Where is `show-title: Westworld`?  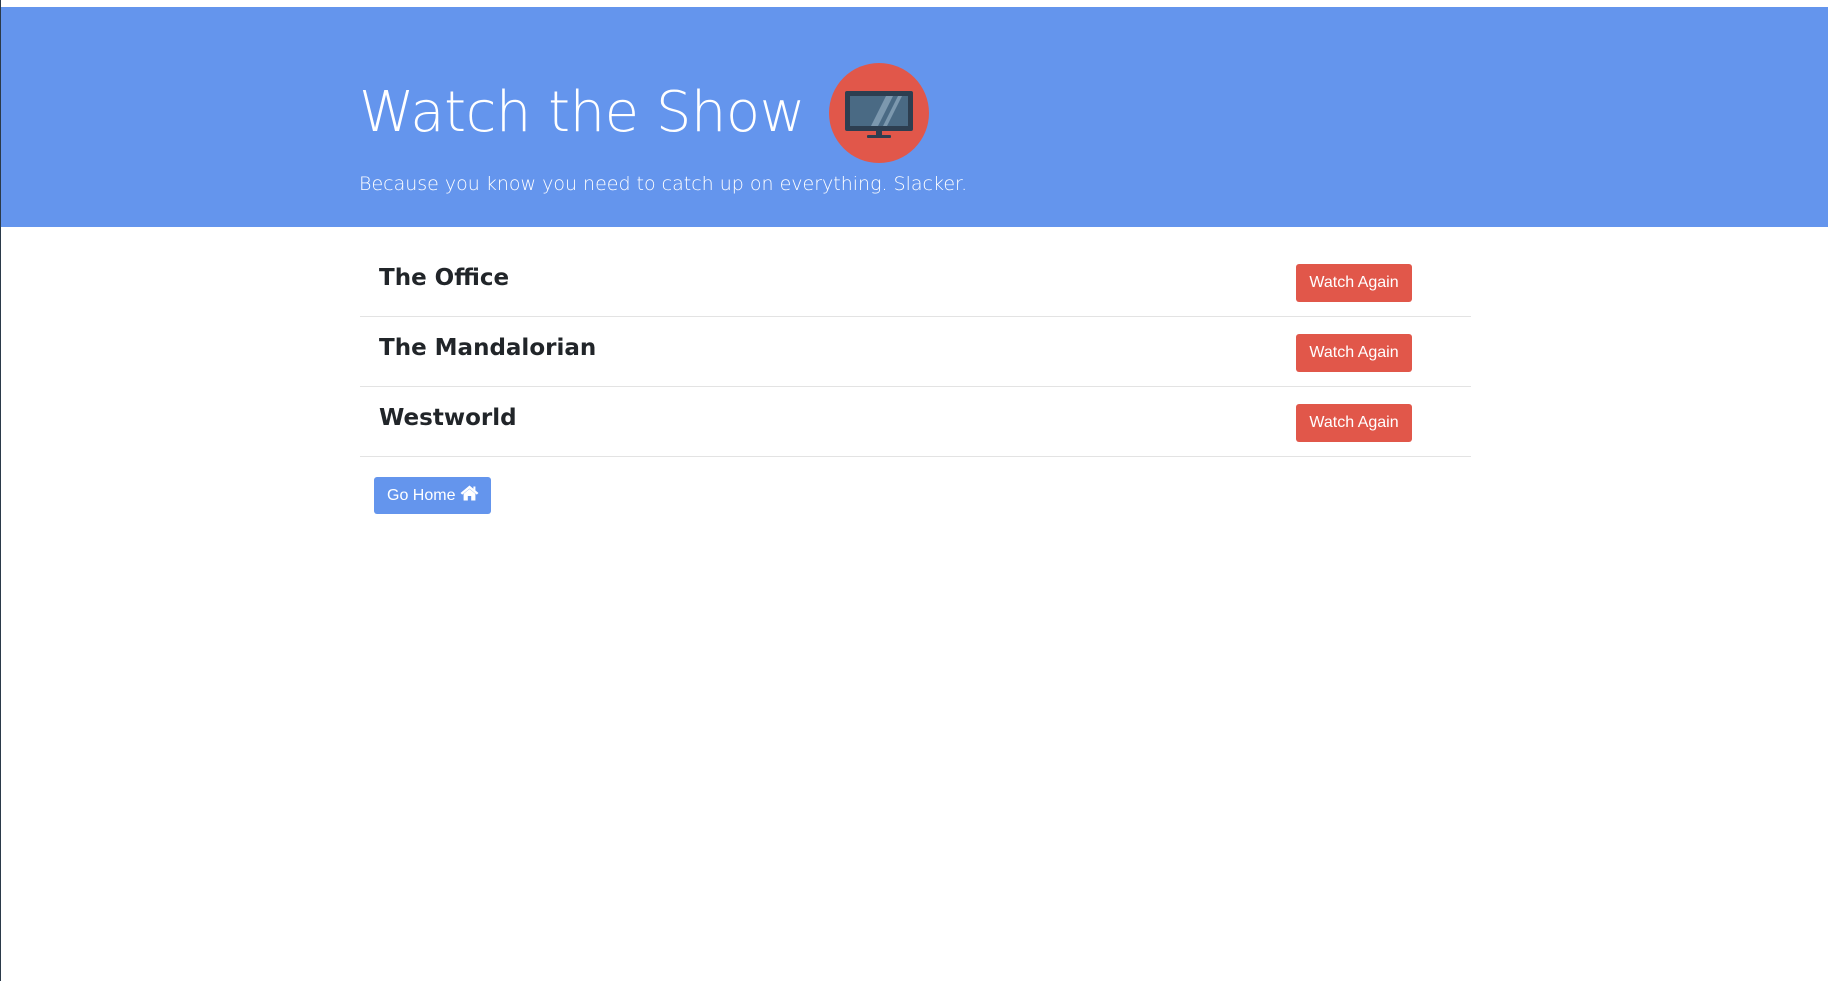
show-title: Westworld is located at coordinates (448, 418).